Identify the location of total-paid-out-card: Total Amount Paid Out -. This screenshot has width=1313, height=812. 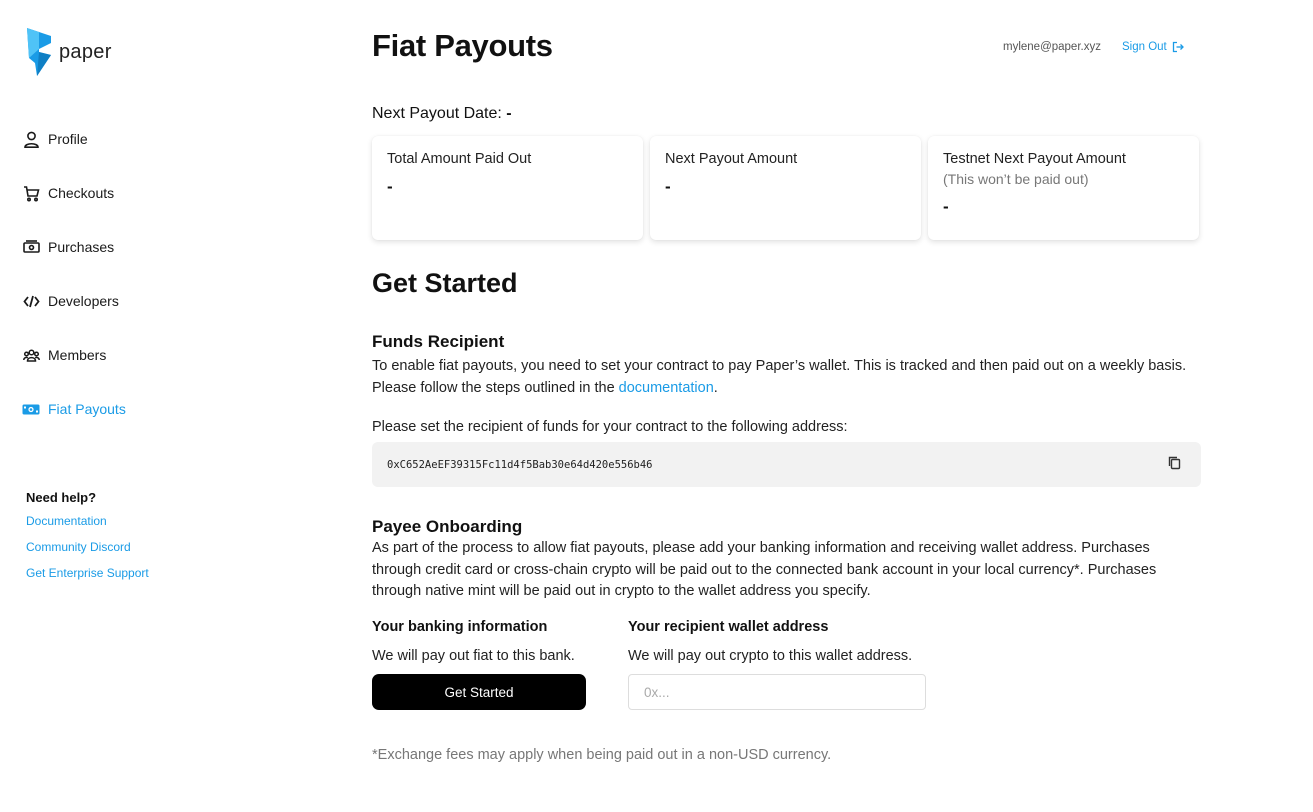
(507, 188).